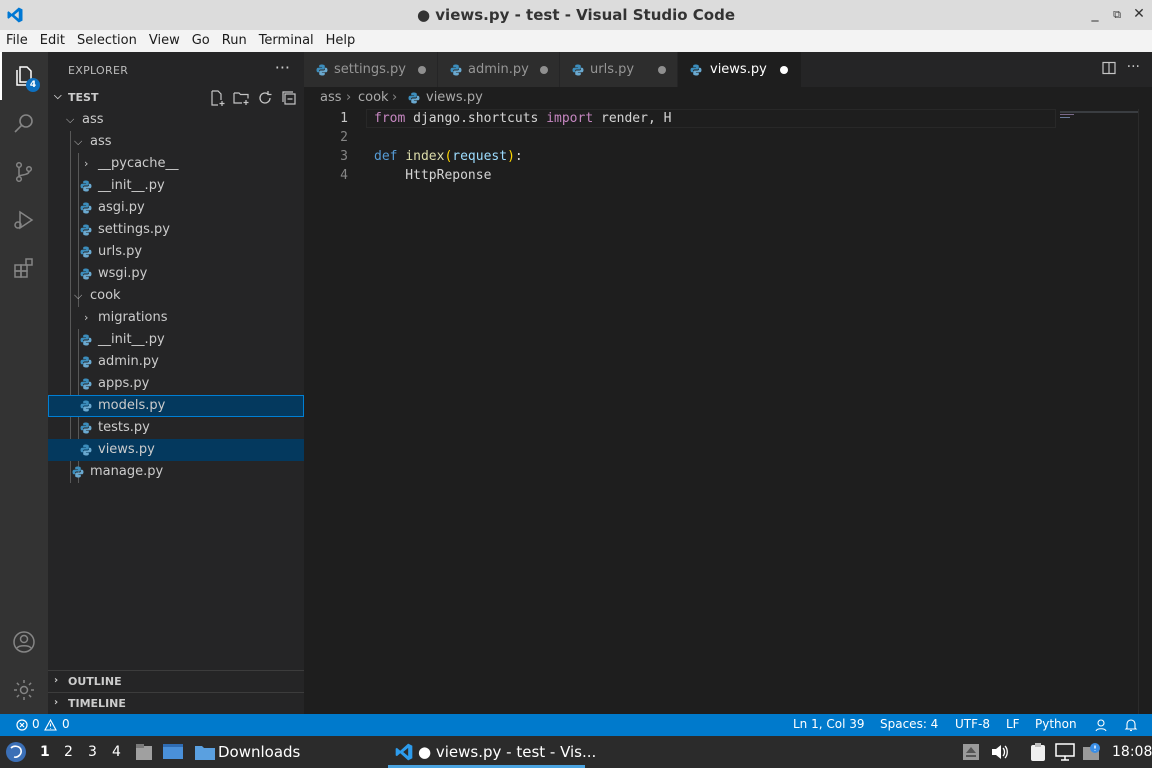  Describe the element at coordinates (241, 98) in the screenshot. I see `new-folder-icon` at that location.